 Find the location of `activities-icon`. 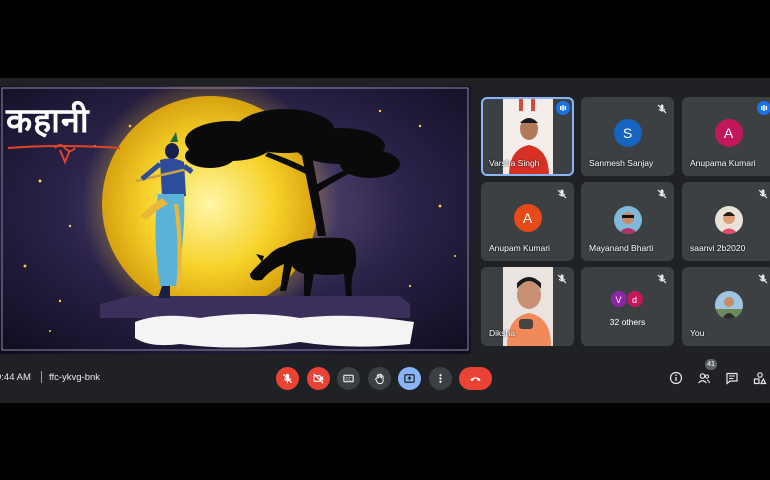

activities-icon is located at coordinates (760, 378).